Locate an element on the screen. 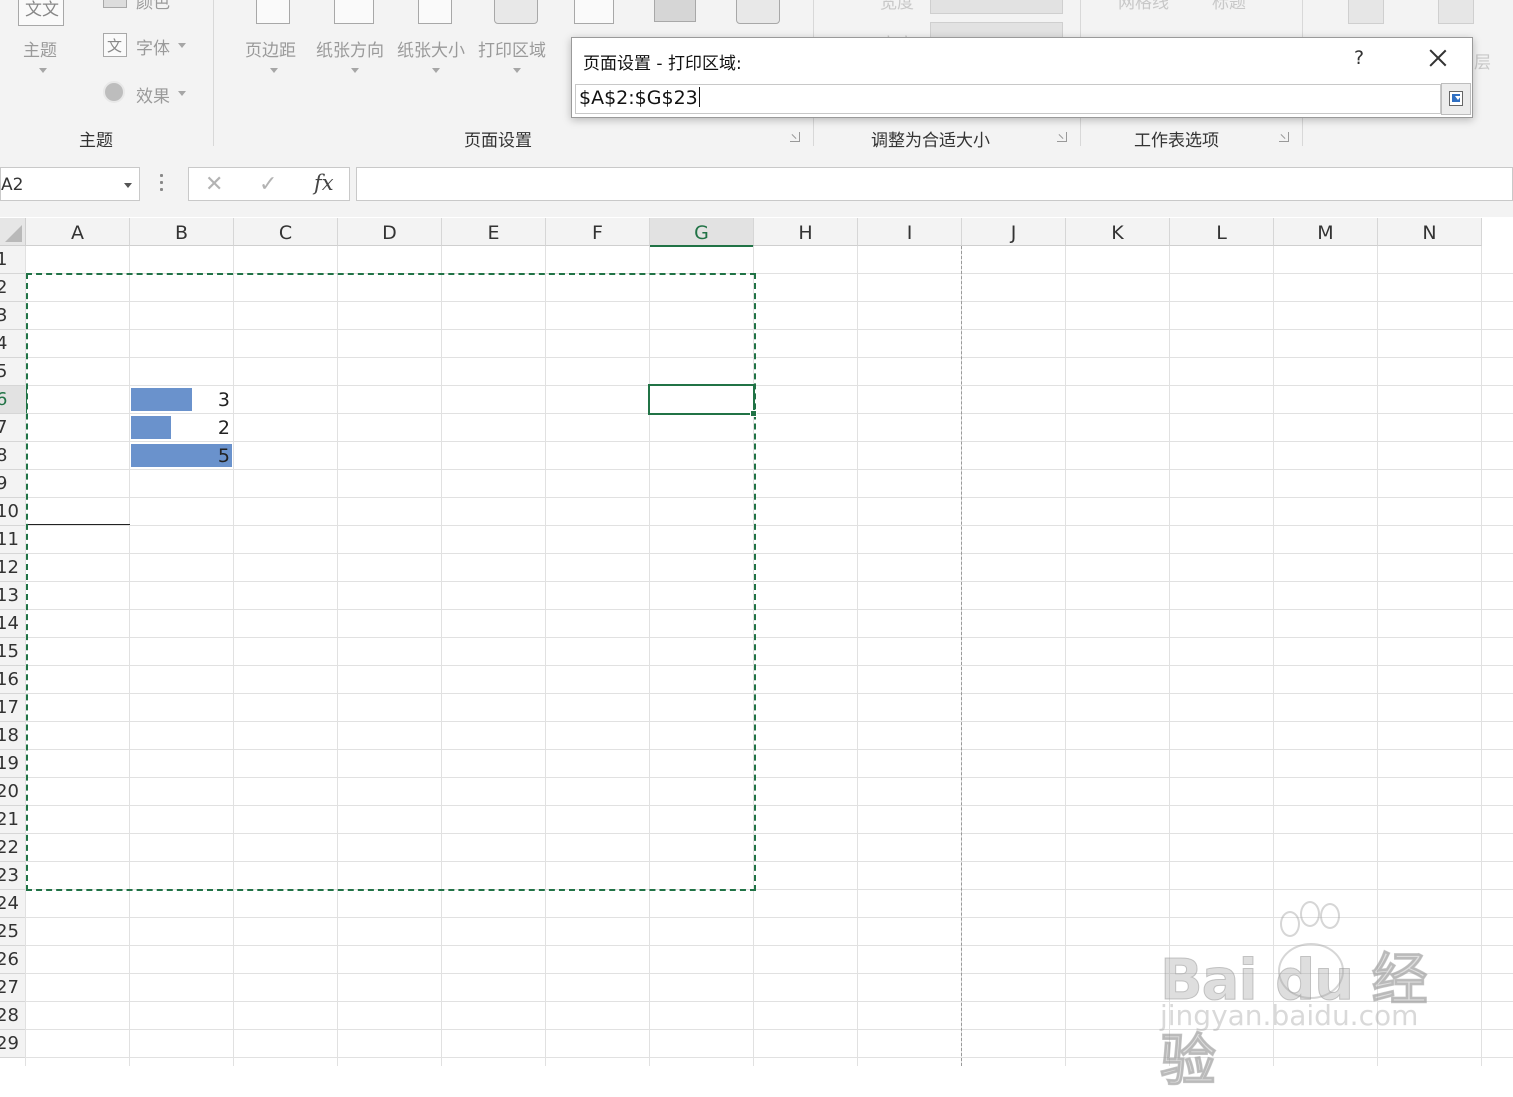 Image resolution: width=1513 pixels, height=1097 pixels. name-box-dropdown-icon is located at coordinates (128, 185).